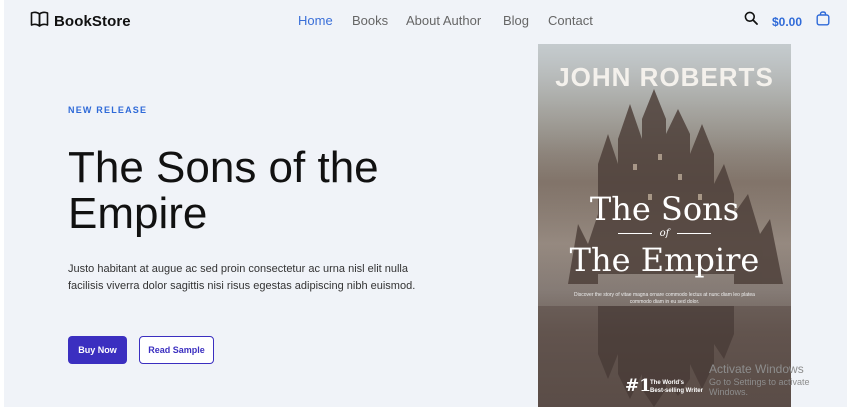 Image resolution: width=851 pixels, height=407 pixels. Describe the element at coordinates (315, 20) in the screenshot. I see `nav-item-home: Home` at that location.